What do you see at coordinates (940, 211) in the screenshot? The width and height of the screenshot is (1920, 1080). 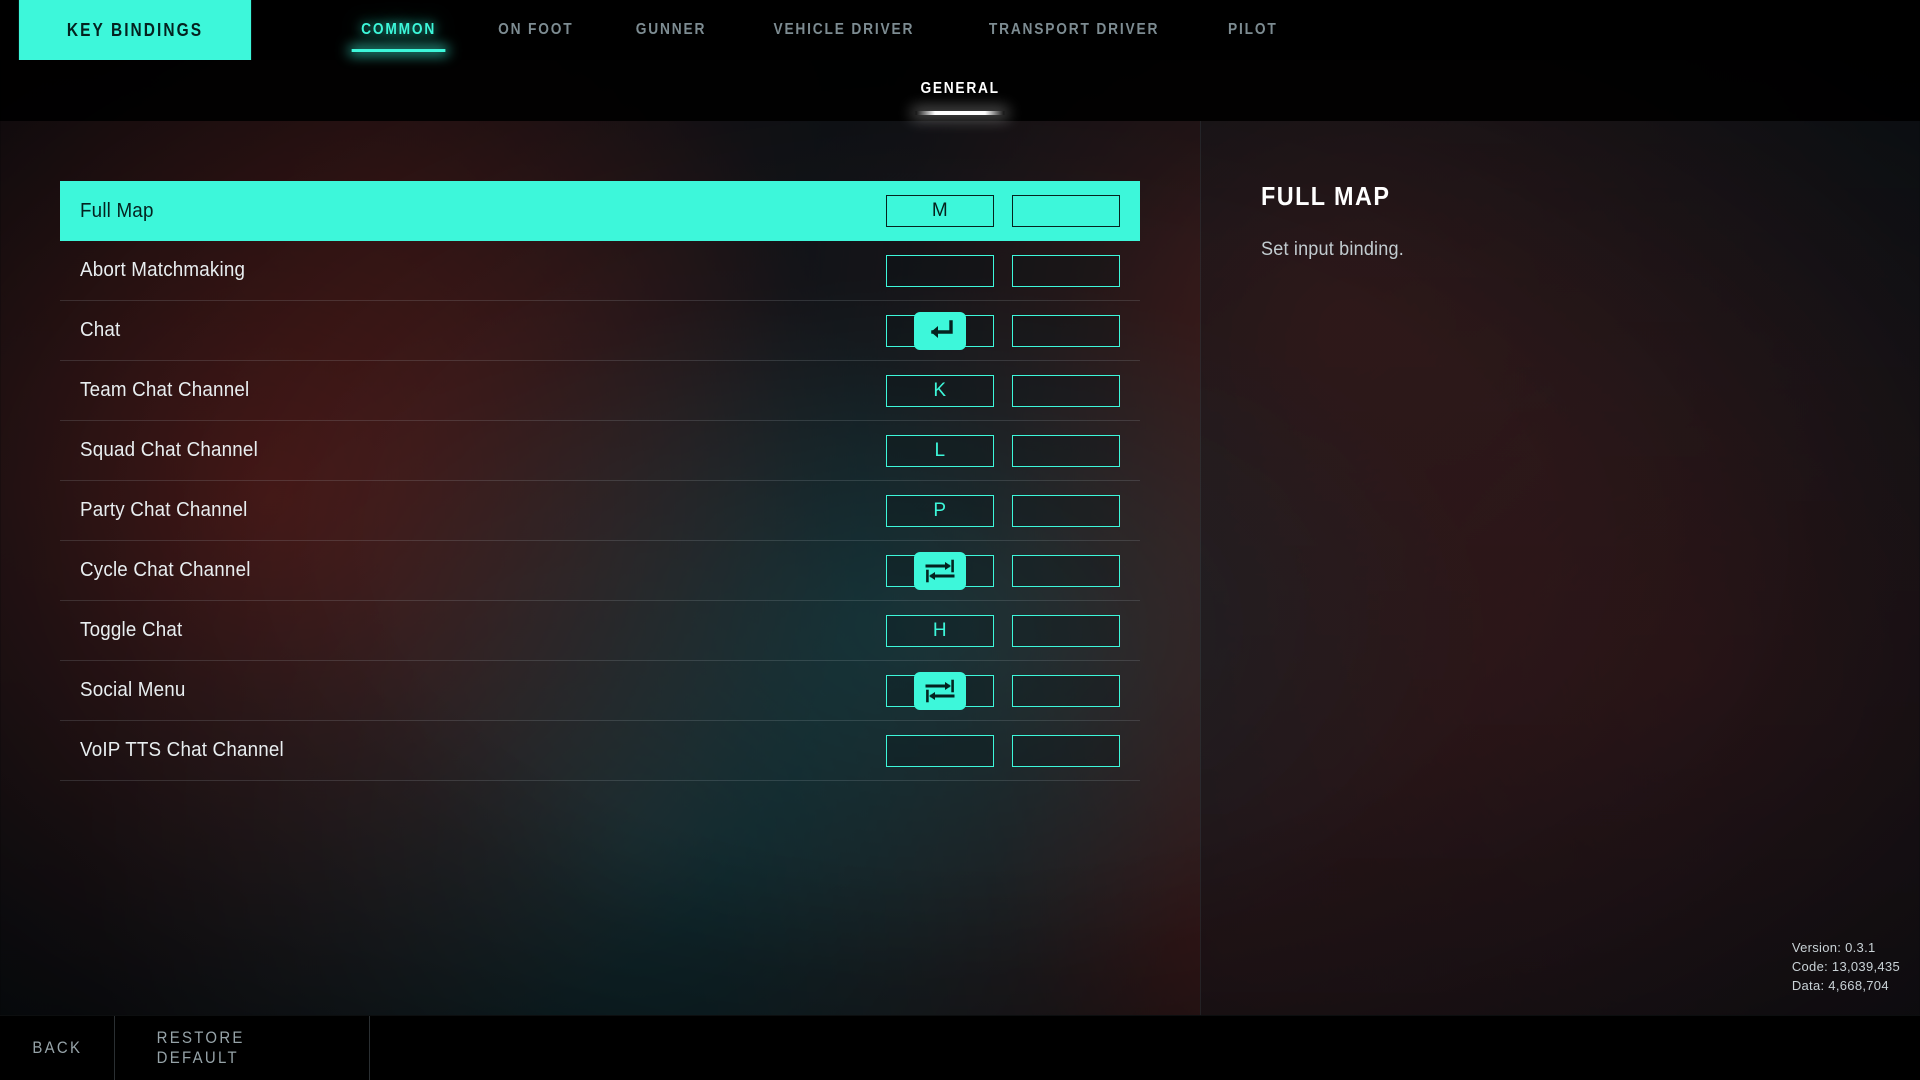 I see `primary-binding-slot: M` at bounding box center [940, 211].